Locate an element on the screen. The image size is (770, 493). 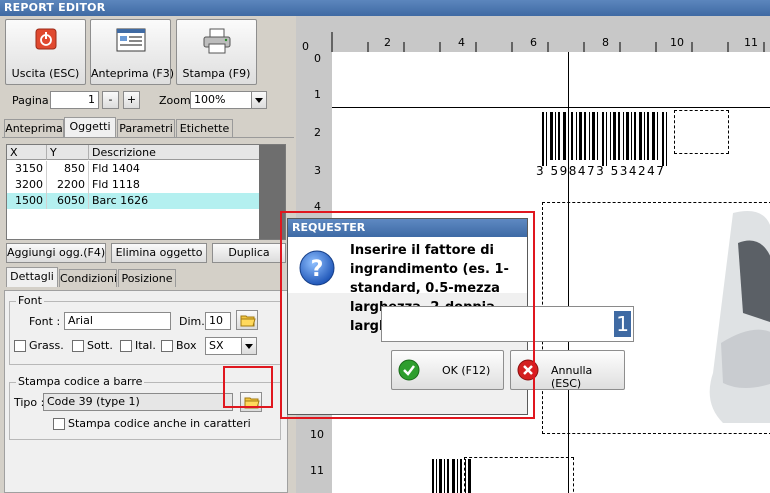
barcode-text: 3 598473 534247 is located at coordinates (601, 171).